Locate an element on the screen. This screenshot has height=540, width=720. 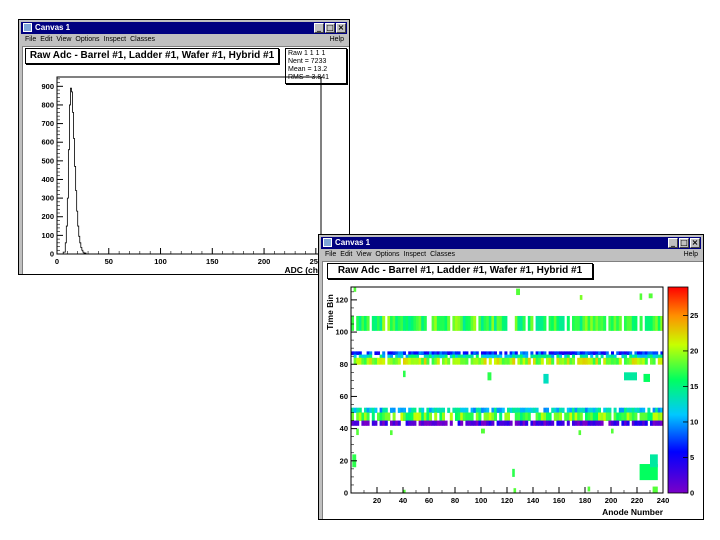
color-scale-tick-label: 15 is located at coordinates (694, 386).